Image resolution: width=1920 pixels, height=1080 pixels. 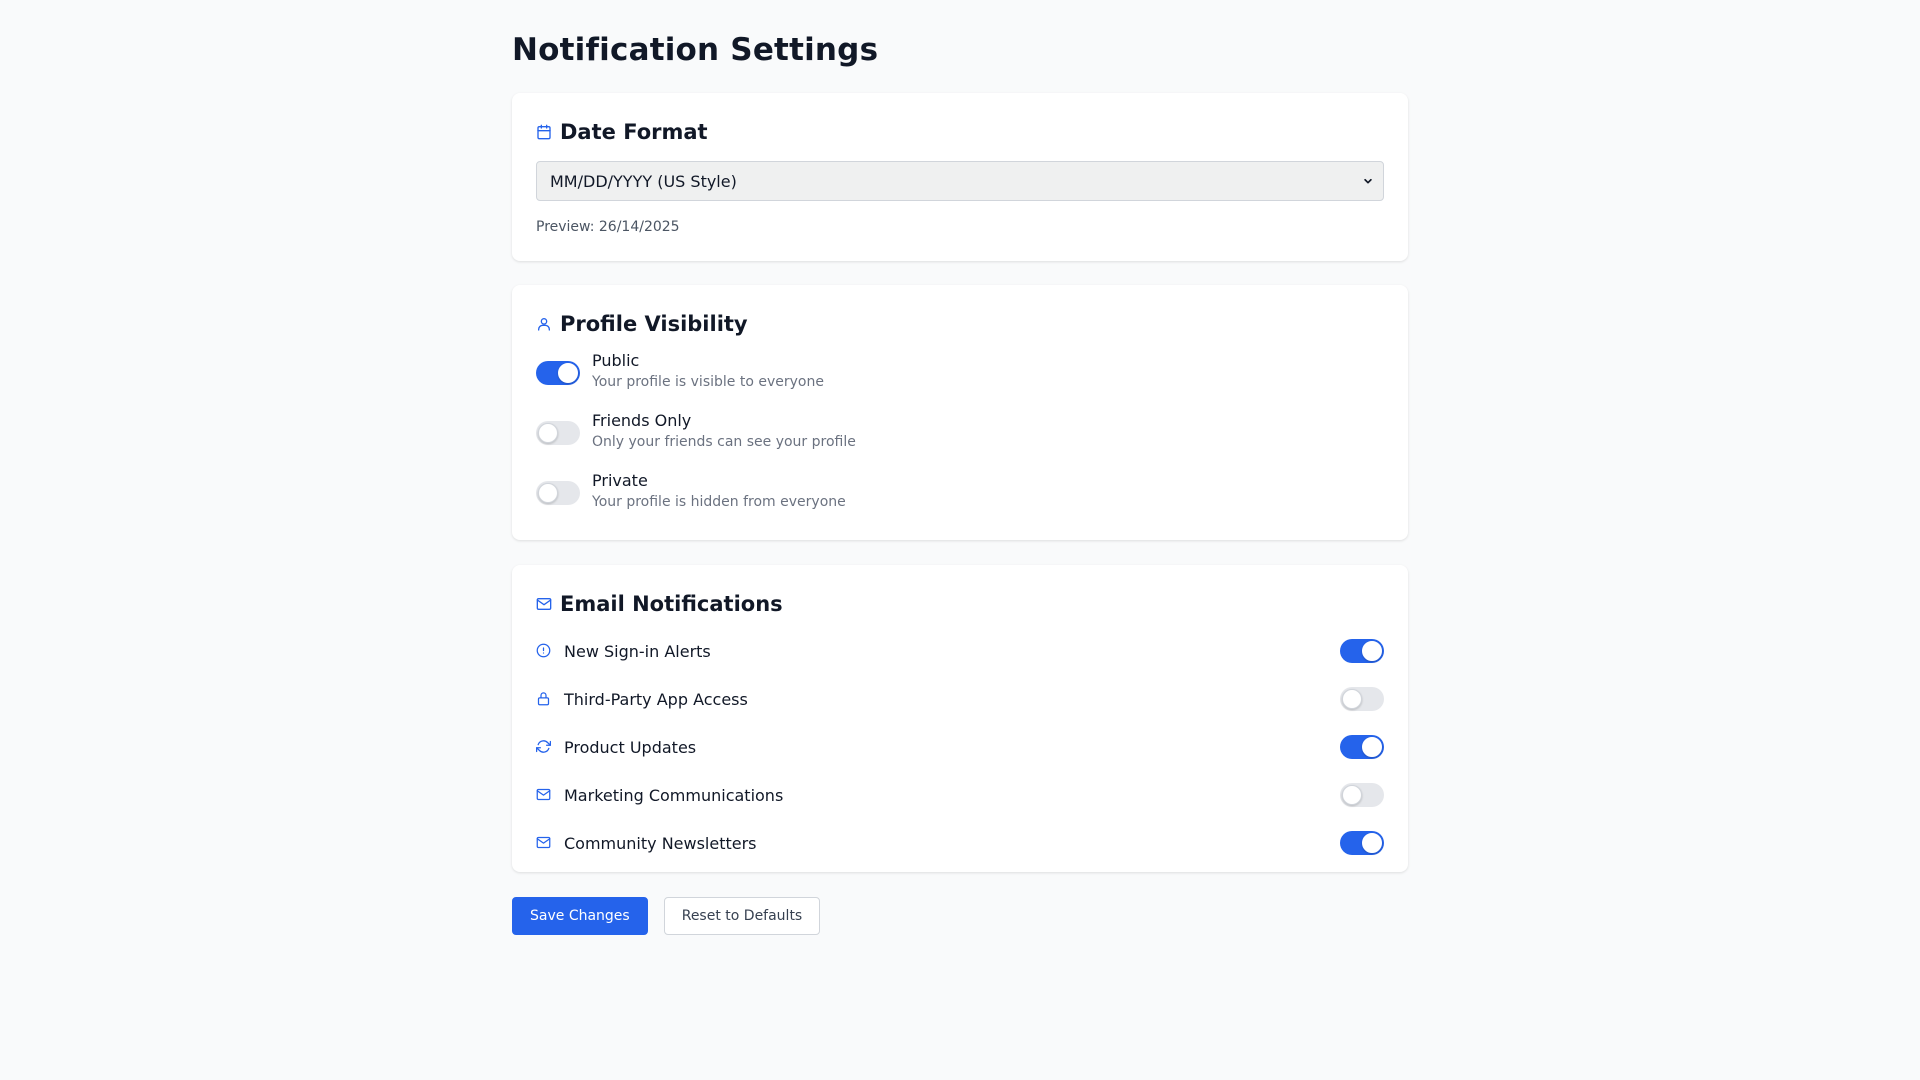 I want to click on email-item-marketing-communications: Marketing Communications, so click(x=960, y=795).